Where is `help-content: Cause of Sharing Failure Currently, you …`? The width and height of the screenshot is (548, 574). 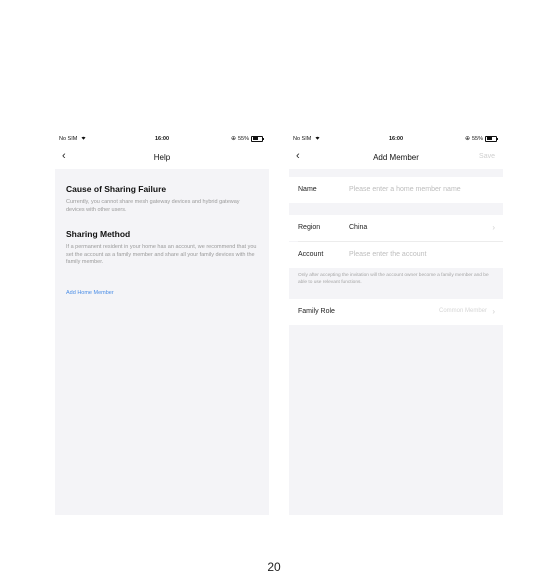
help-content: Cause of Sharing Failure Currently, you … is located at coordinates (162, 232).